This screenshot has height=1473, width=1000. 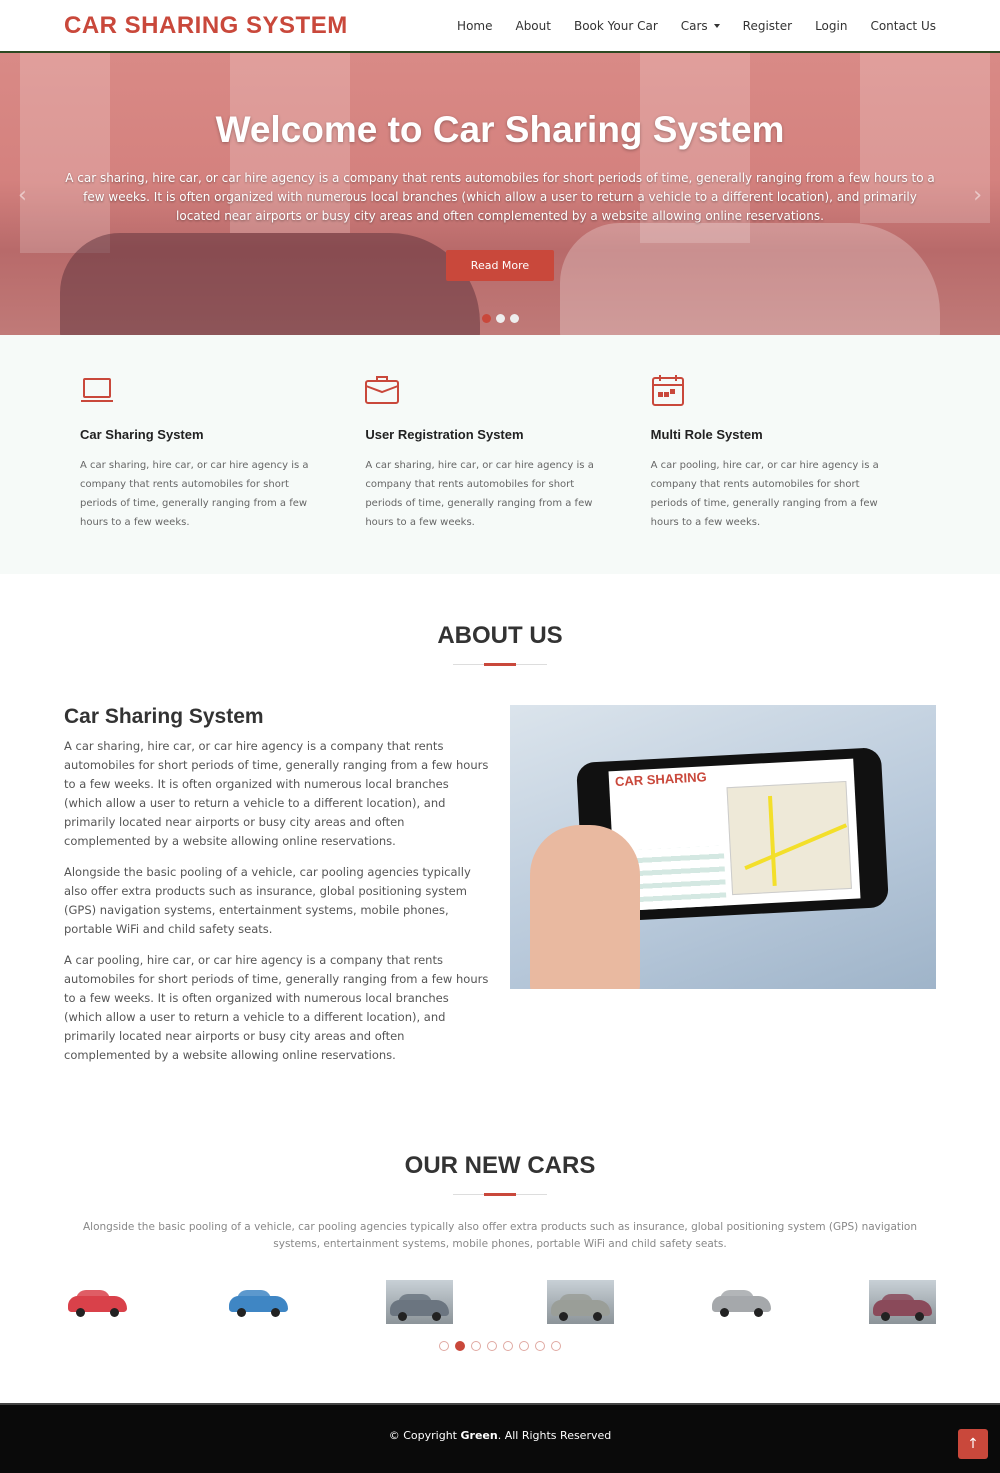 What do you see at coordinates (474, 26) in the screenshot?
I see `nav-home: Home` at bounding box center [474, 26].